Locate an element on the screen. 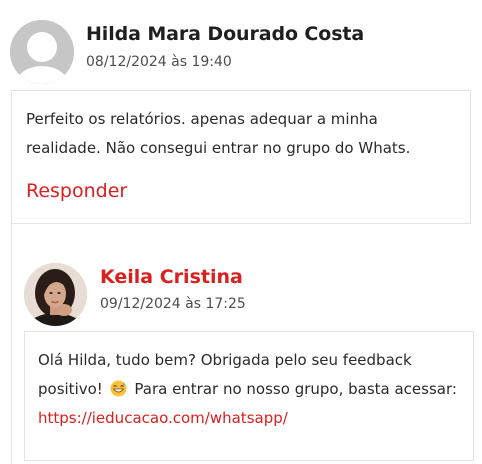 Image resolution: width=482 pixels, height=464 pixels. default-user-avatar-icon is located at coordinates (42, 52).